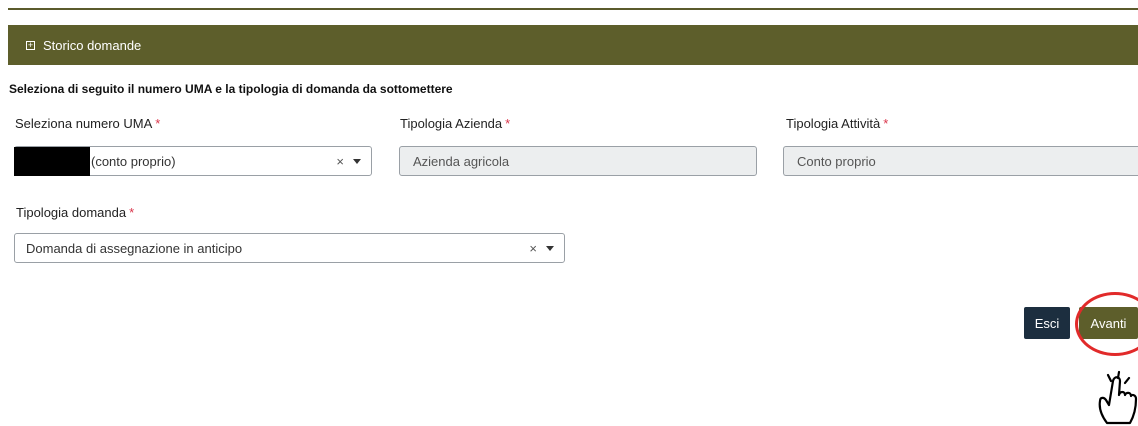  I want to click on plus-square-icon: +, so click(30, 44).